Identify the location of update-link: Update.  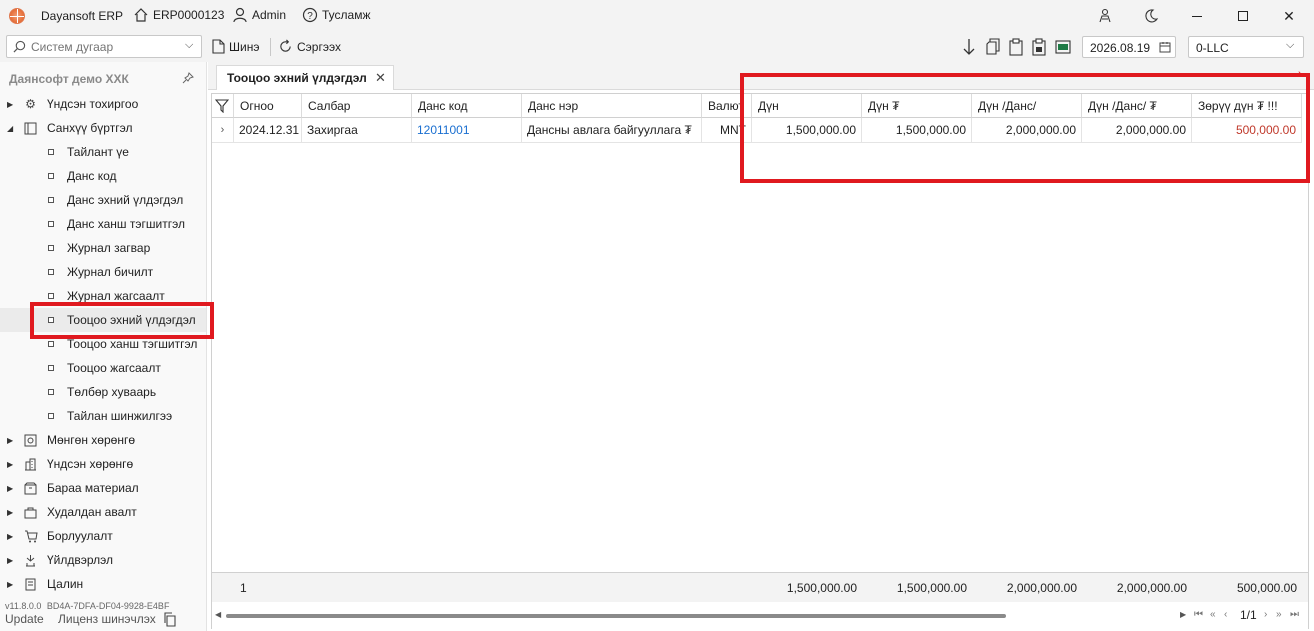
(24, 619).